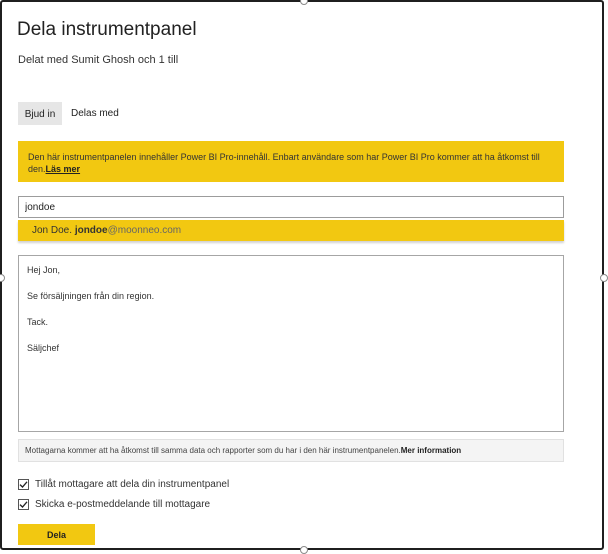 The width and height of the screenshot is (608, 554). What do you see at coordinates (63, 169) in the screenshot?
I see `learn-more-link: Läs mer` at bounding box center [63, 169].